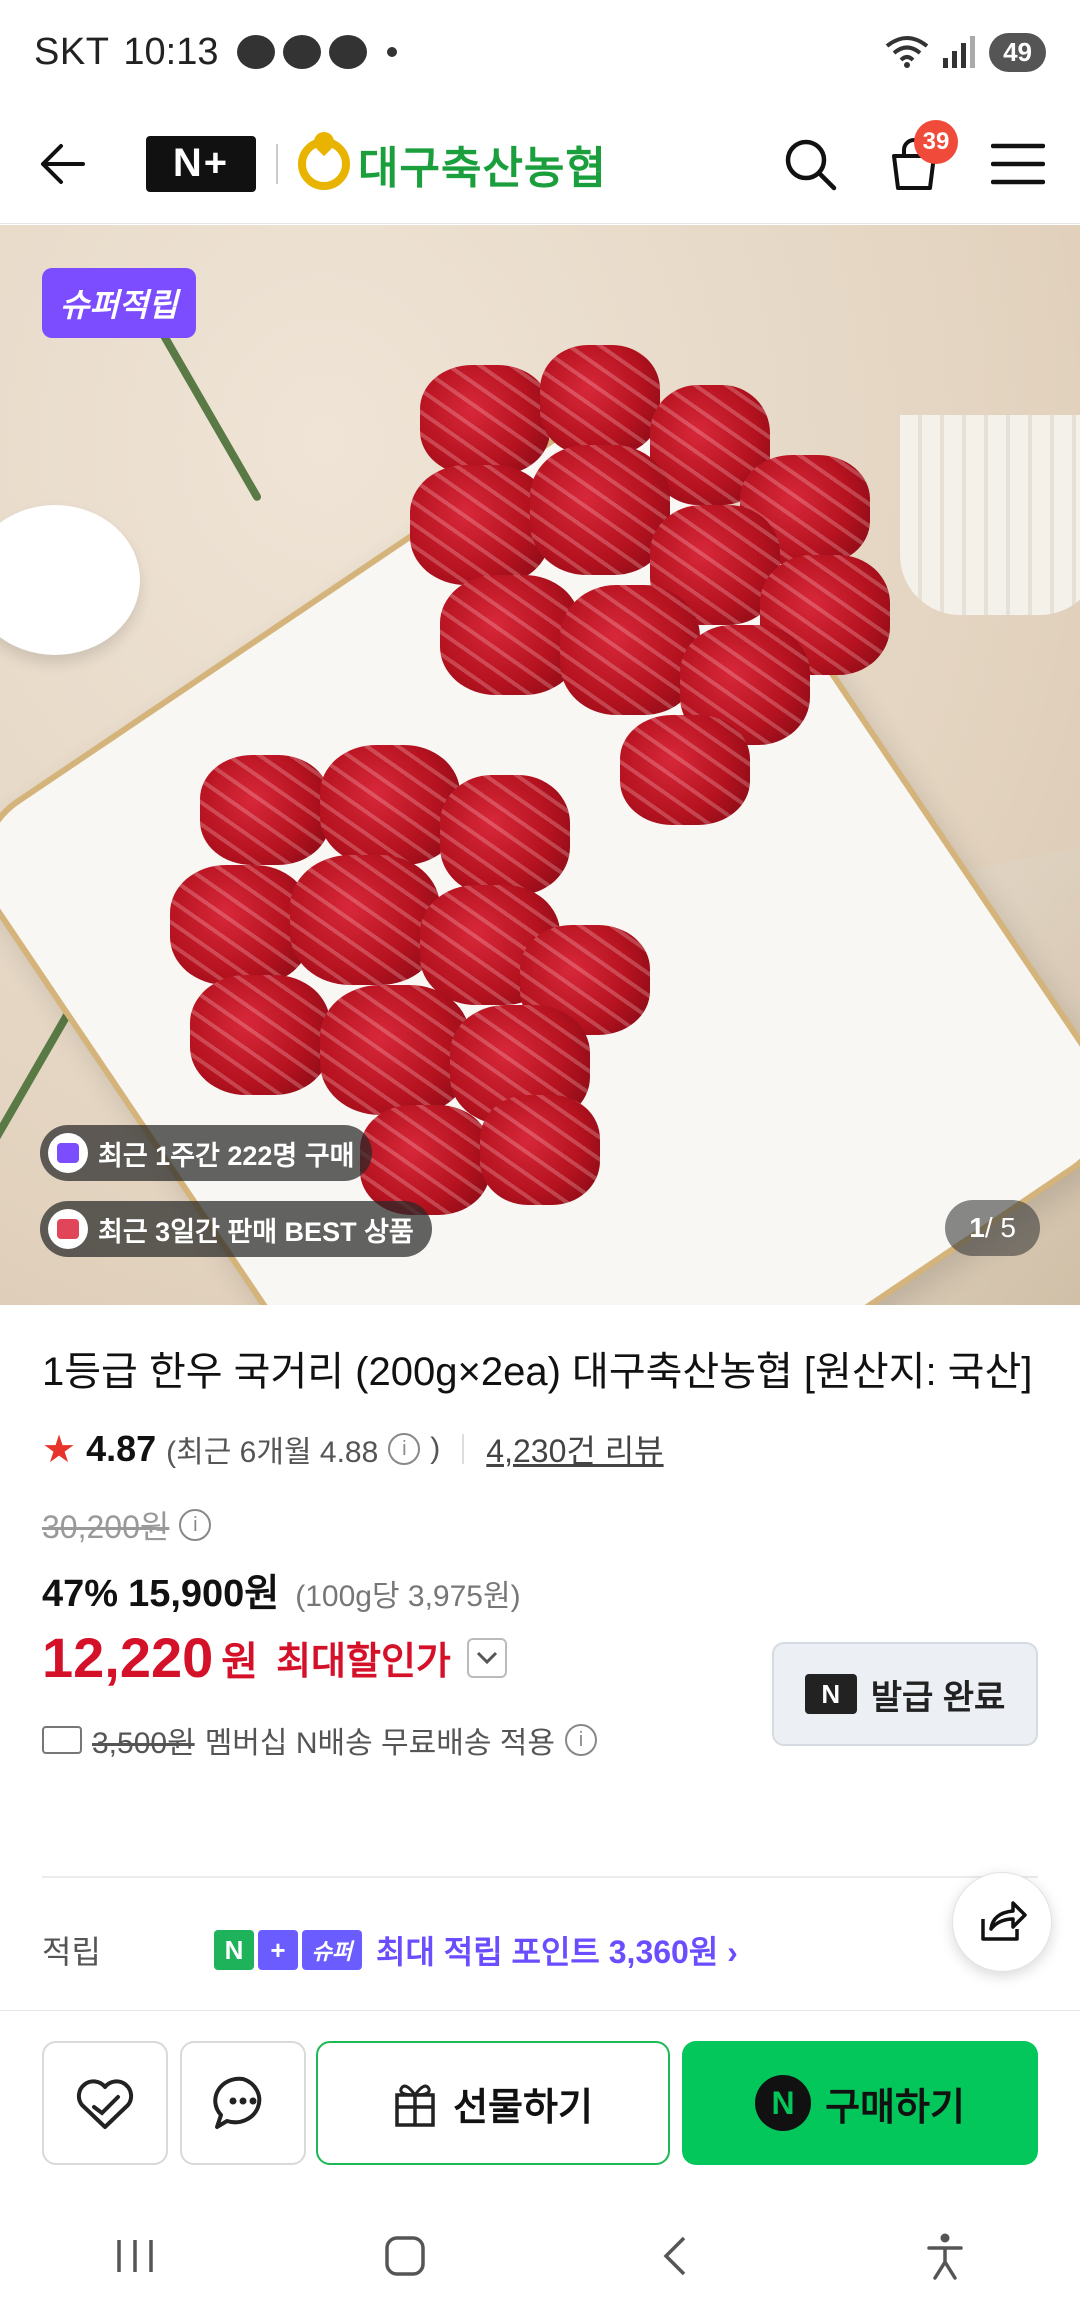  I want to click on truck-icon, so click(62, 1740).